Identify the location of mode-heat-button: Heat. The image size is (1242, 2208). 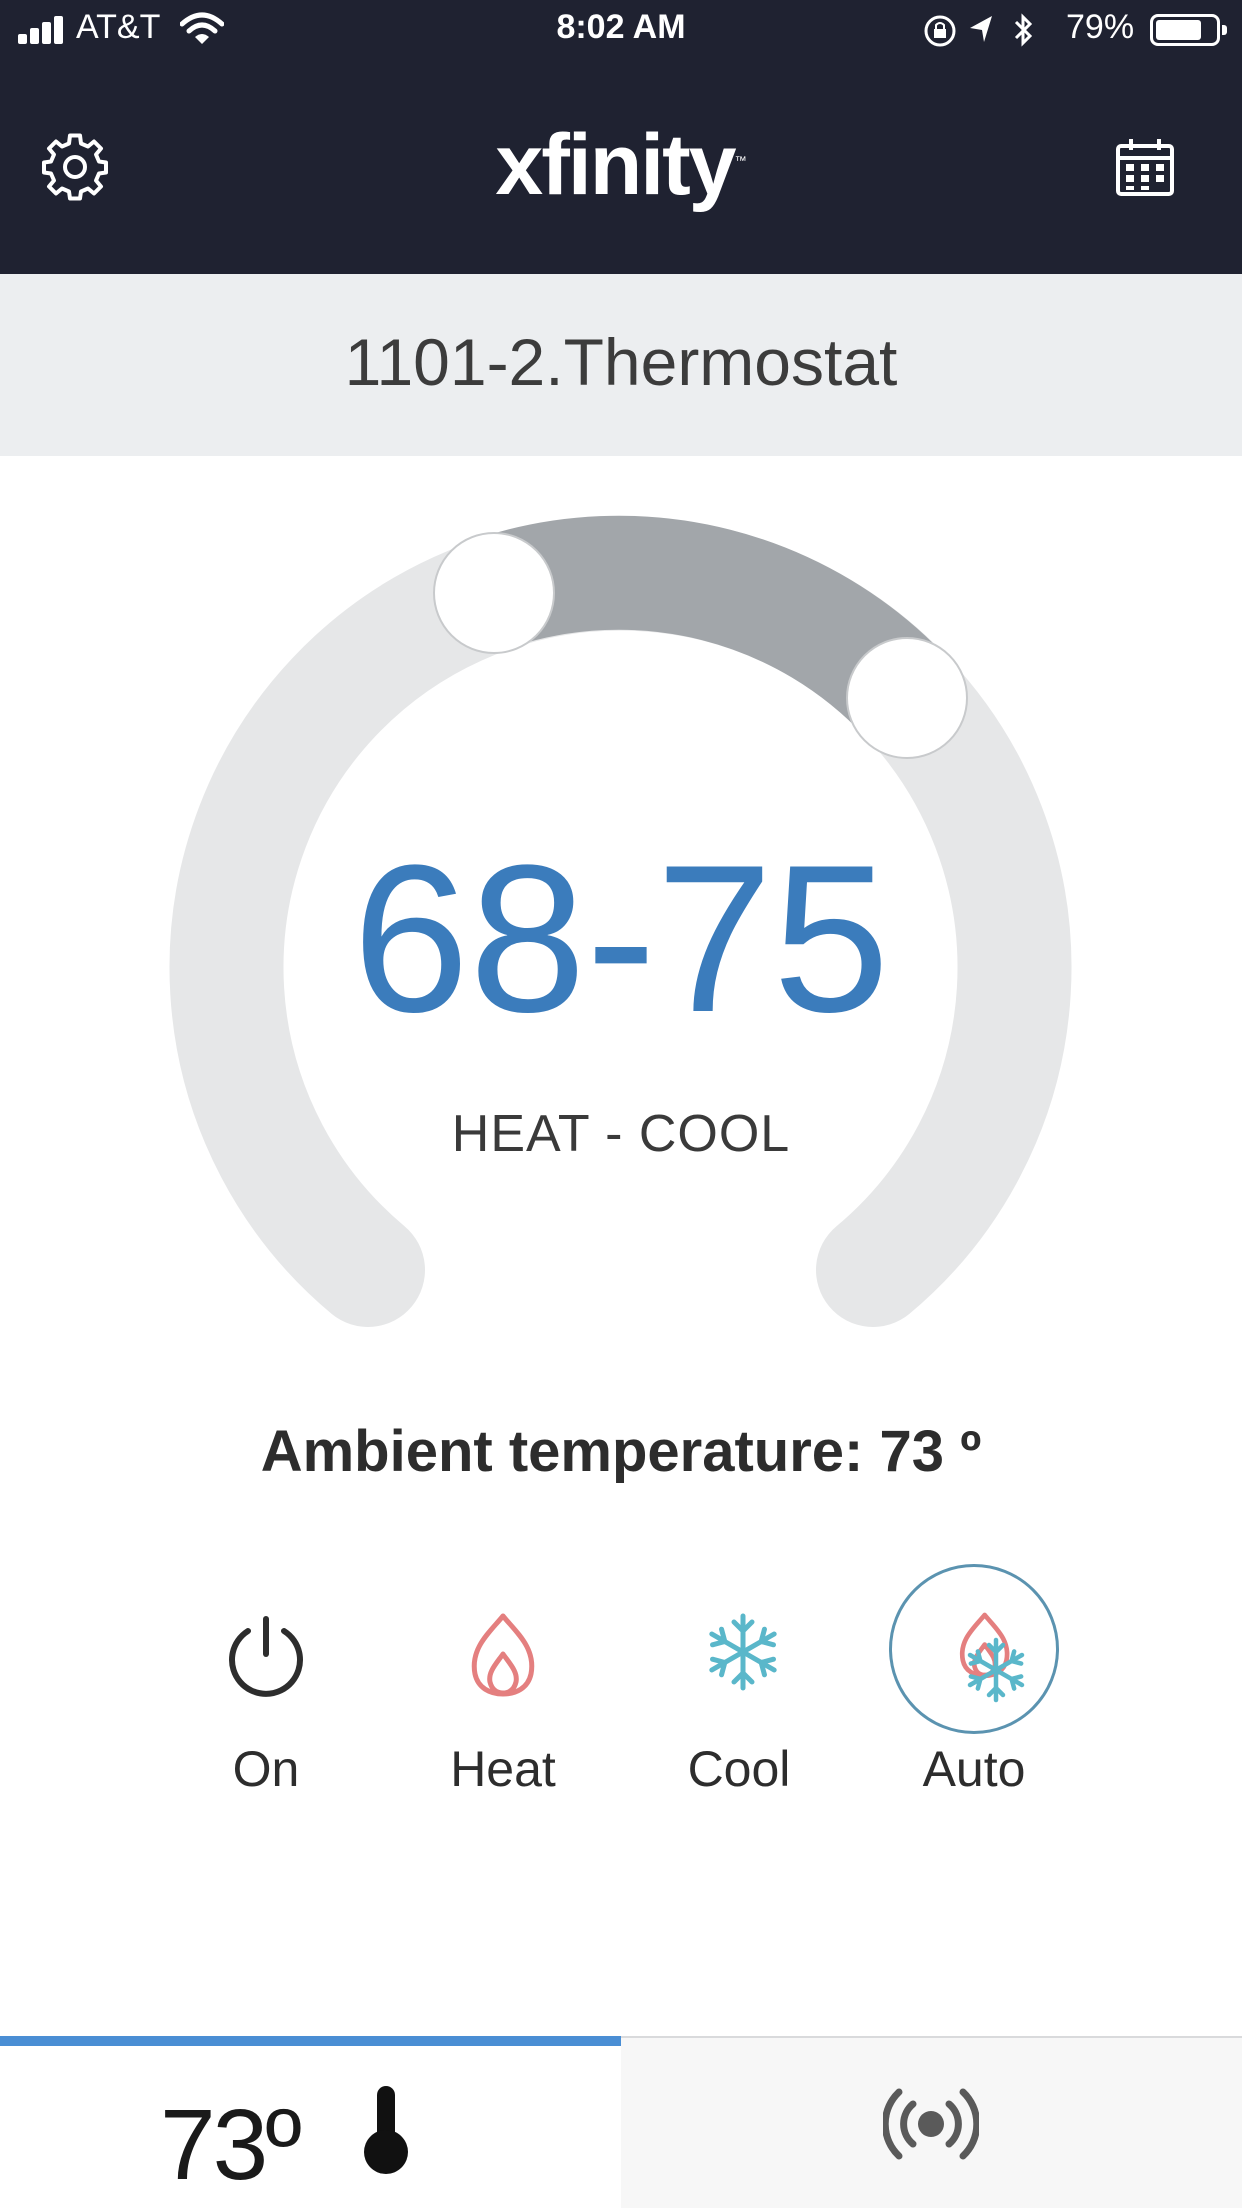
(503, 1685).